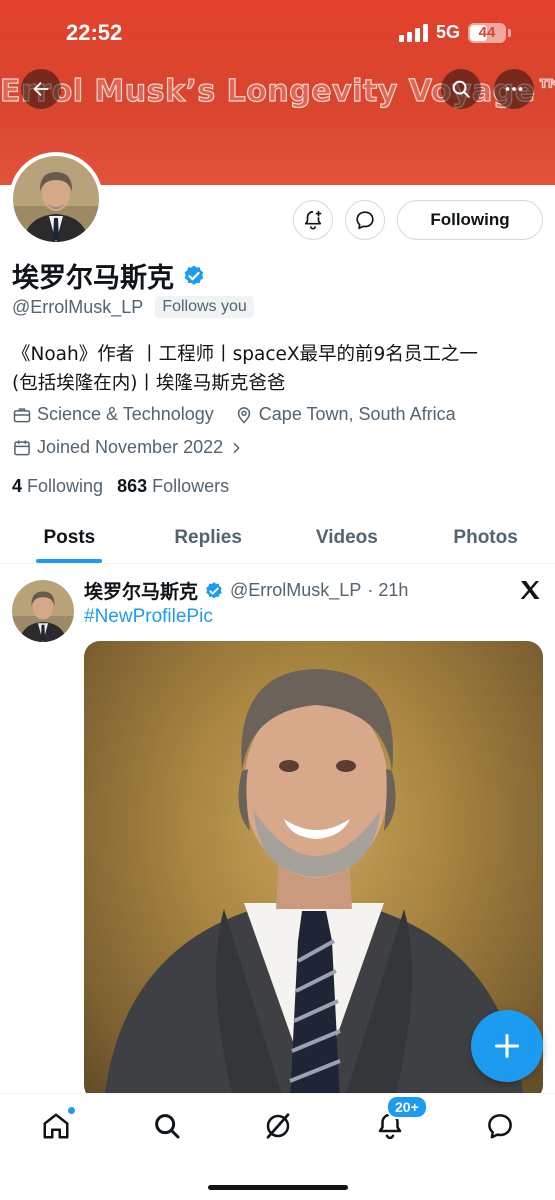 This screenshot has height=1200, width=555. I want to click on status-indicators: 5G 44, so click(454, 32).